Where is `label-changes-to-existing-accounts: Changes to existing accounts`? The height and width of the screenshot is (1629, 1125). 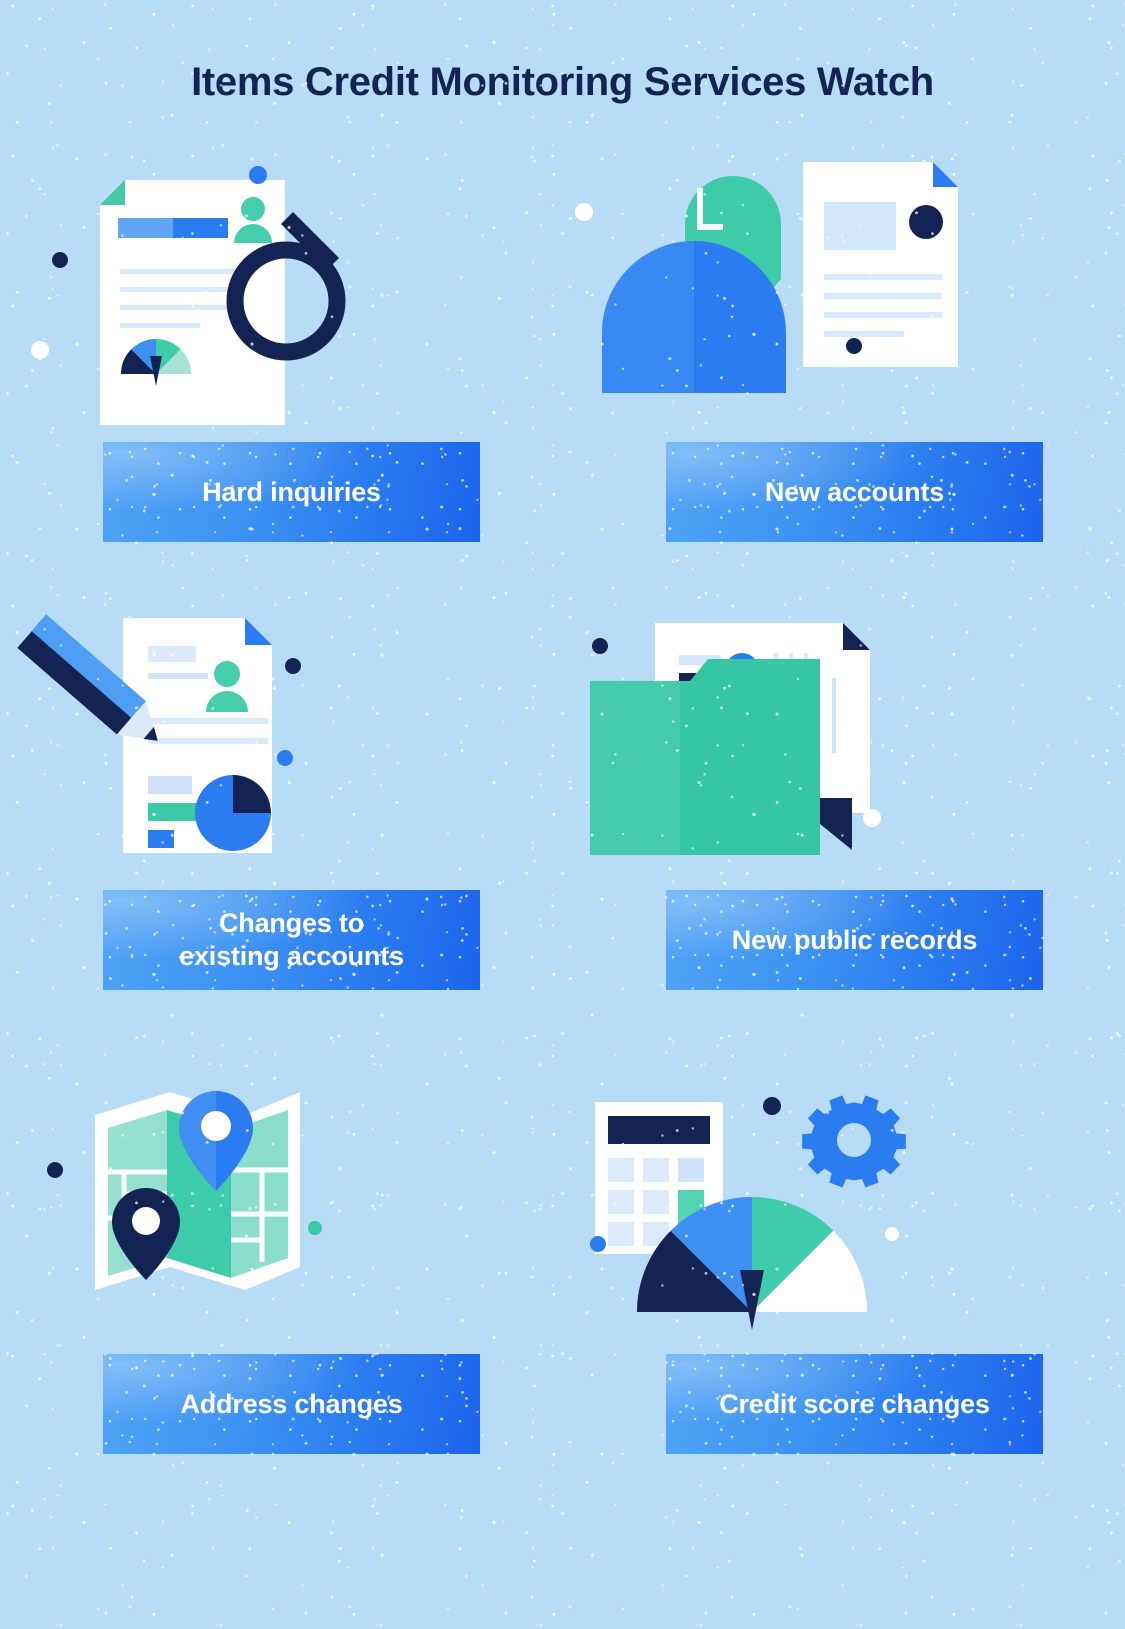 label-changes-to-existing-accounts: Changes to existing accounts is located at coordinates (291, 940).